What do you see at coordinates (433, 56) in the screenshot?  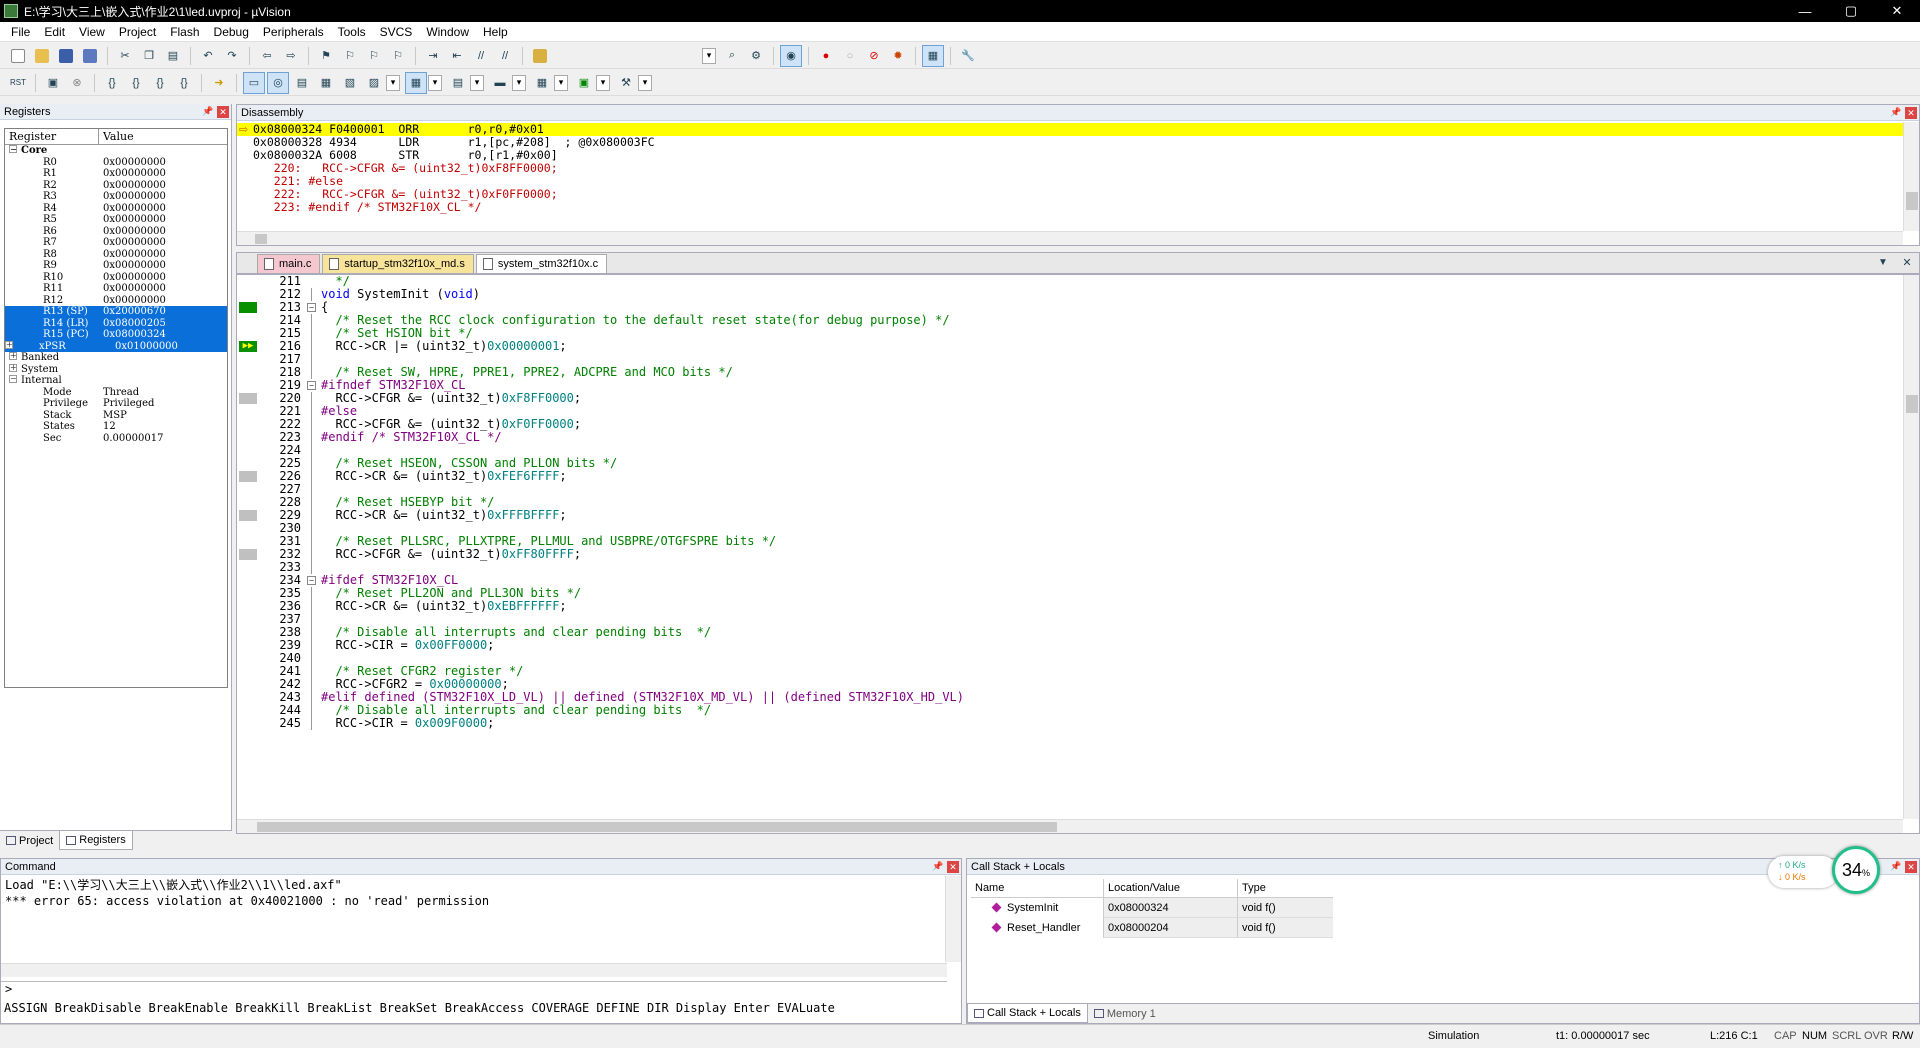 I see `indent-icon: ⇥` at bounding box center [433, 56].